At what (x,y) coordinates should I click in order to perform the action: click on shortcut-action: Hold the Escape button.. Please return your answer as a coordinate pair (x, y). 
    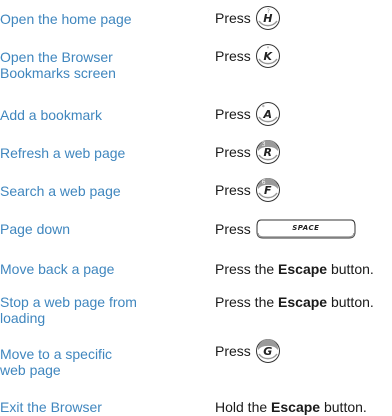
    Looking at the image, I should click on (291, 407).